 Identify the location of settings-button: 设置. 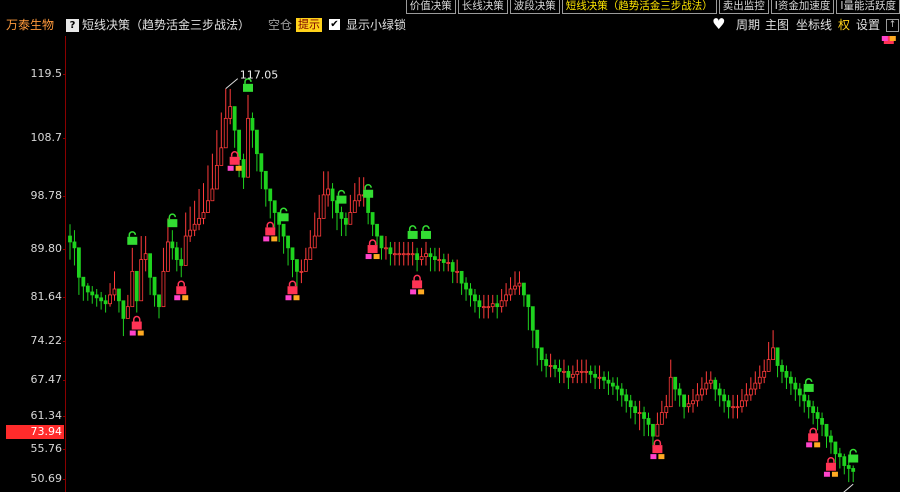
(868, 25).